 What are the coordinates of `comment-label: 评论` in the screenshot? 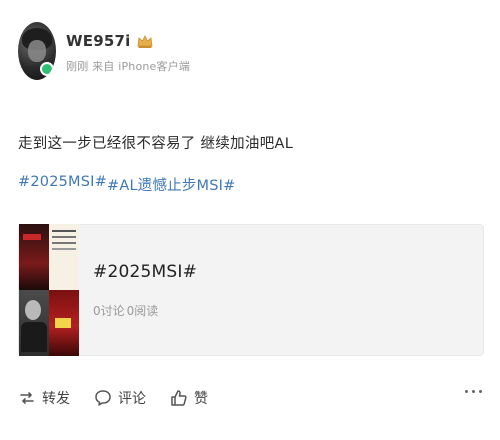 It's located at (132, 399).